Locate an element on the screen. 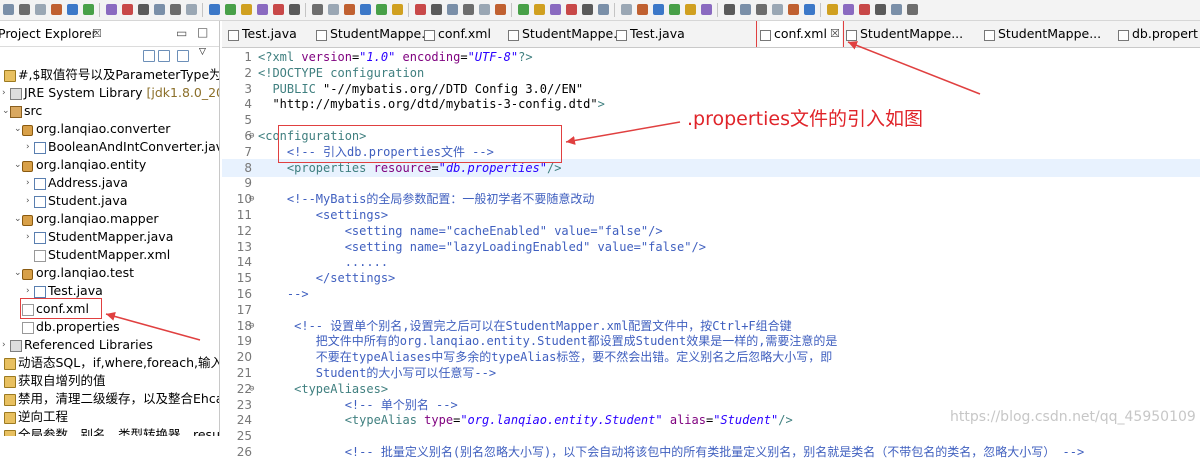 This screenshot has height=461, width=1200. annotation-text: .properties文件的引入如图 is located at coordinates (805, 119).